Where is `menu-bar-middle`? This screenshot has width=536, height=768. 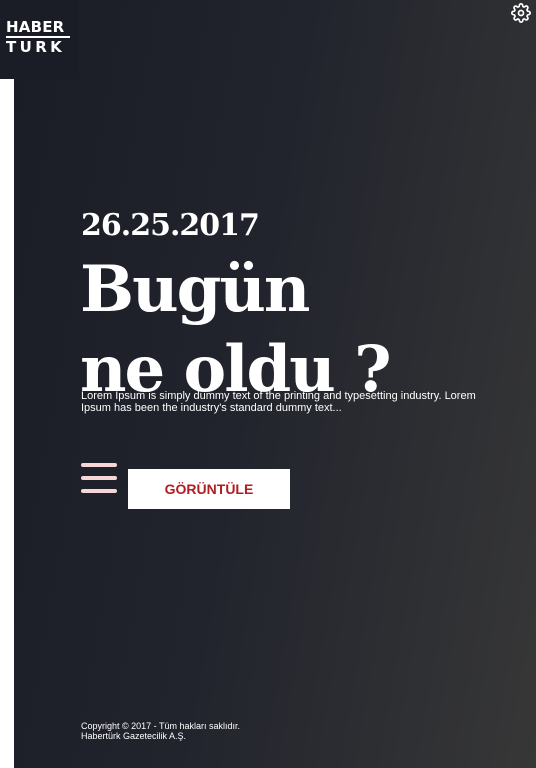 menu-bar-middle is located at coordinates (99, 478).